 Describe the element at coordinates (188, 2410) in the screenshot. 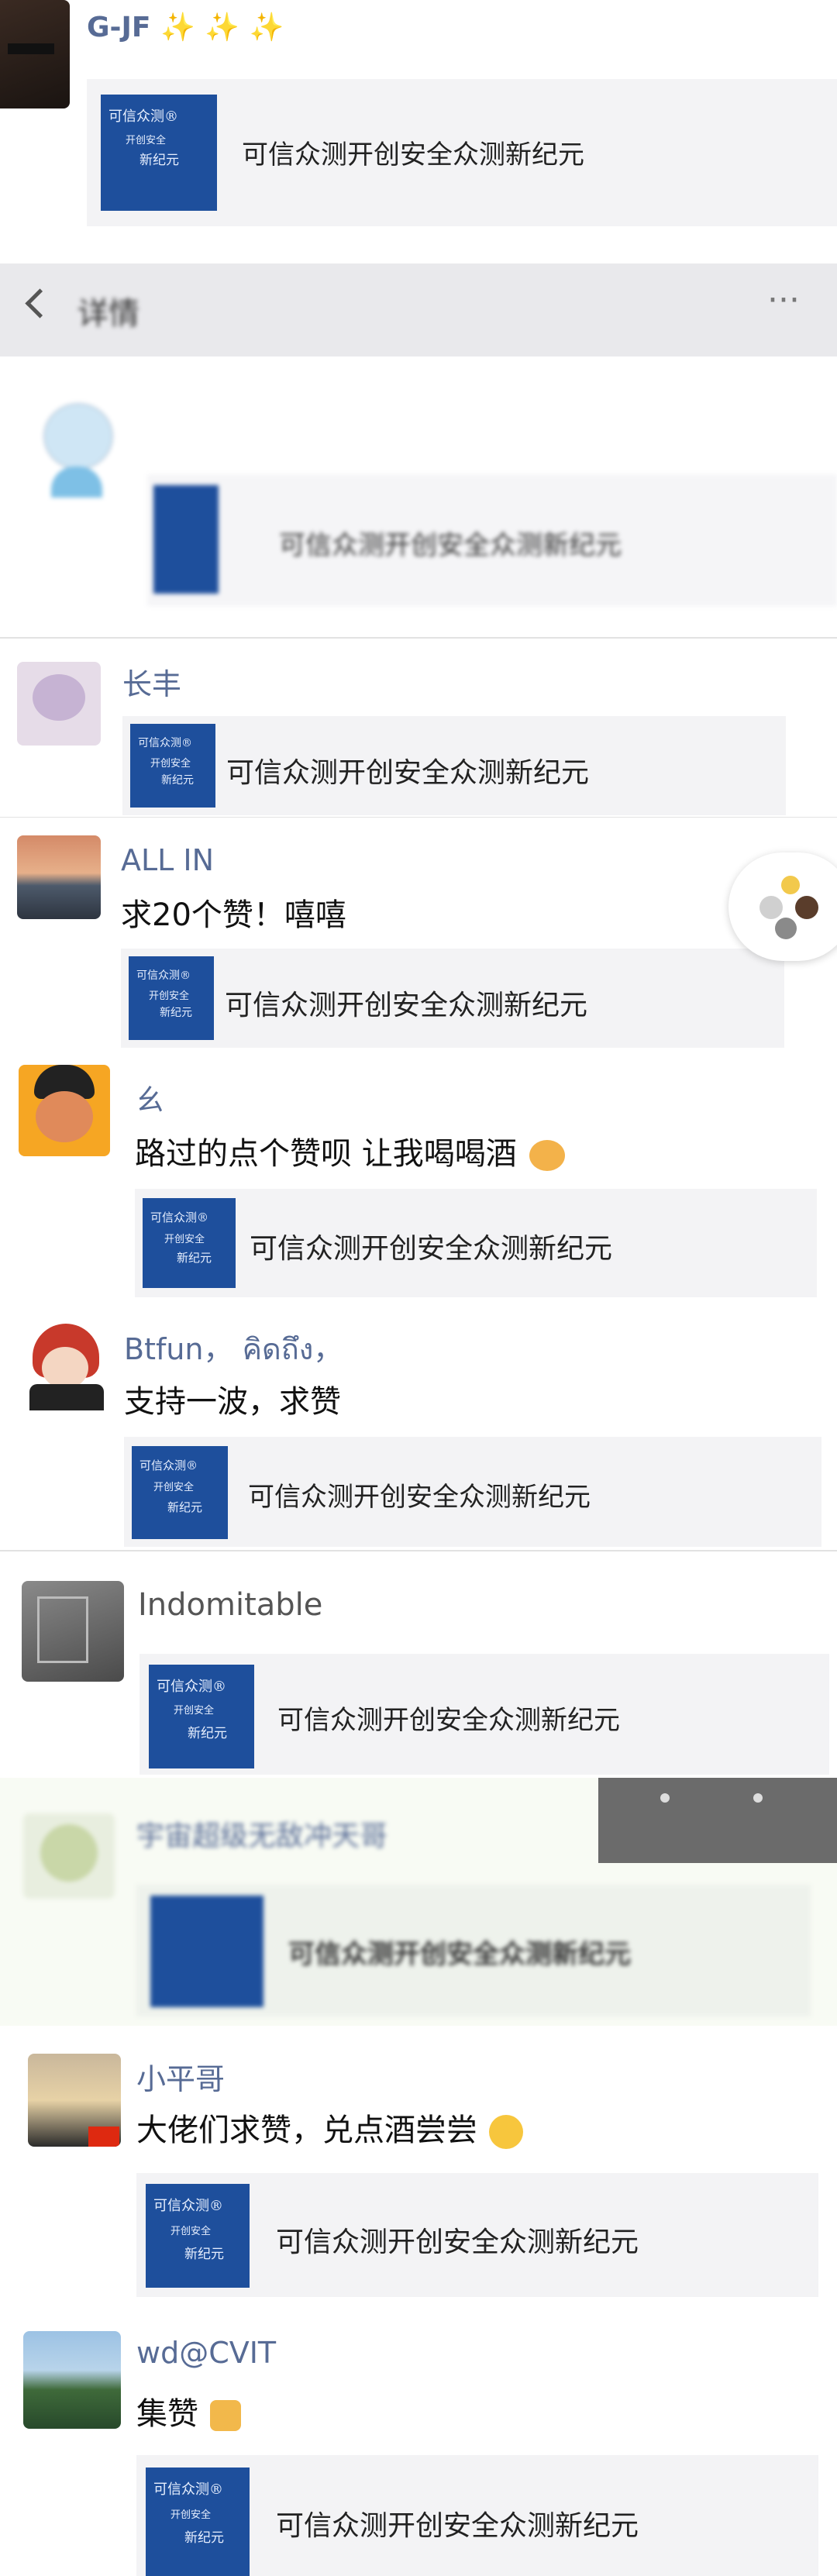

I see `post-text: 集赞` at that location.